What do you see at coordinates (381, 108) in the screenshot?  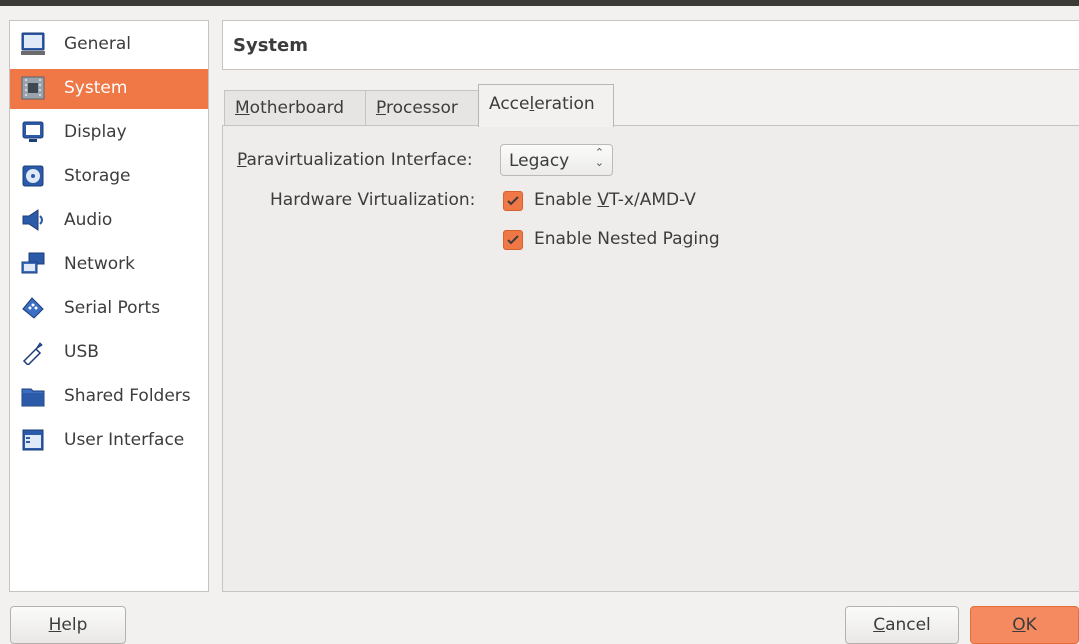 I see `tab-mnemonic: P` at bounding box center [381, 108].